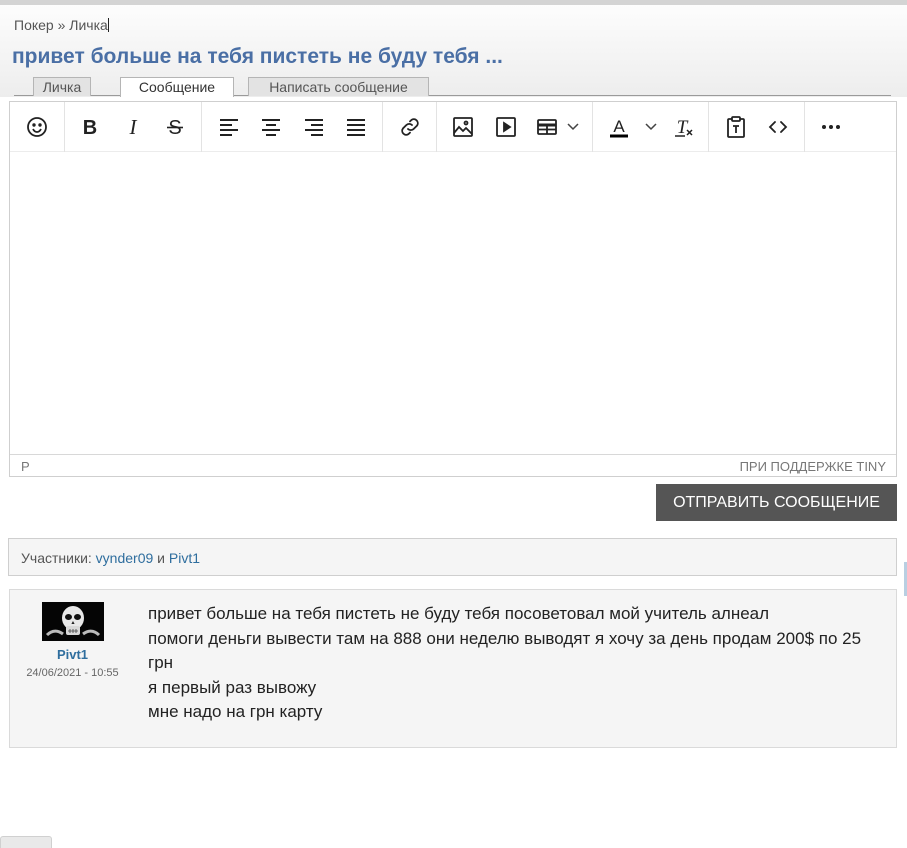 The height and width of the screenshot is (848, 907). What do you see at coordinates (26, 842) in the screenshot?
I see `bottom-corner-tab` at bounding box center [26, 842].